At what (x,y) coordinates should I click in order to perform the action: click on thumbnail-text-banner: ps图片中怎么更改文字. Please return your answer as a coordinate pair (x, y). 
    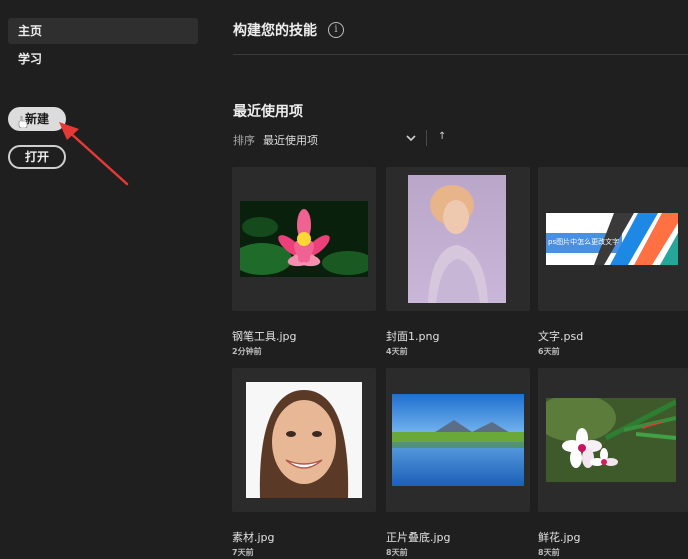
    Looking at the image, I should click on (612, 239).